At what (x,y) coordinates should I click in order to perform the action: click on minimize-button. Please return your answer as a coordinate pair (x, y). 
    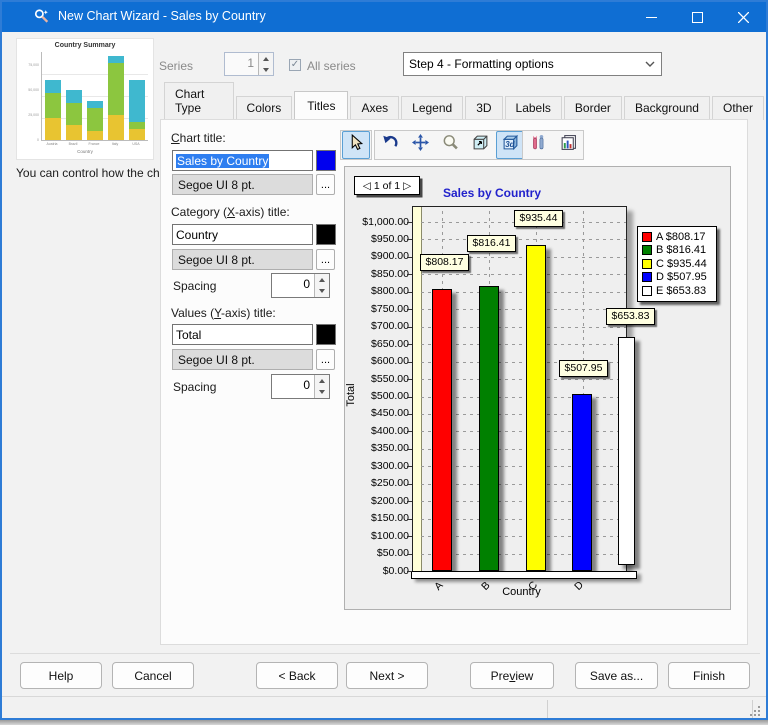
    Looking at the image, I should click on (651, 17).